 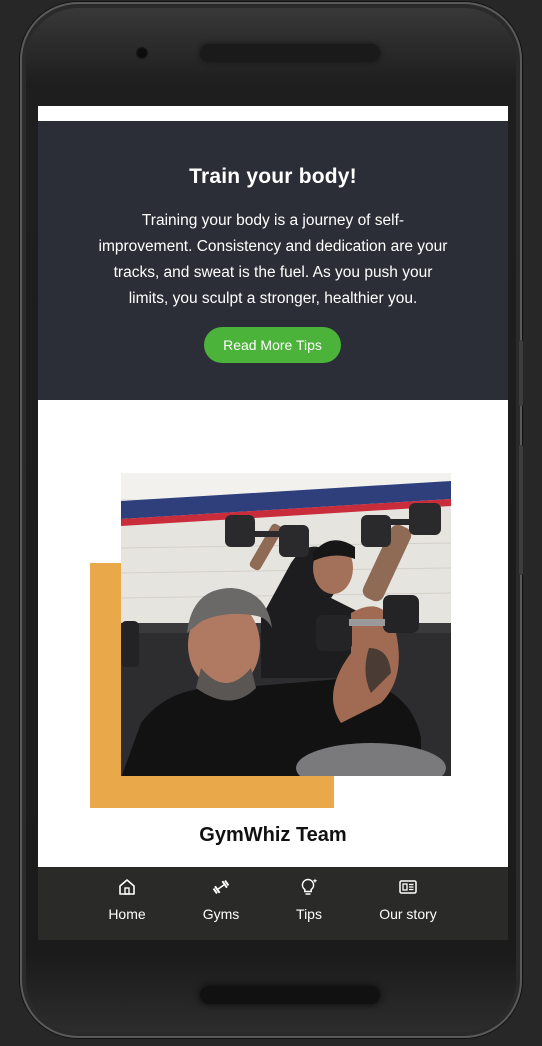 I want to click on newspaper-icon, so click(x=408, y=887).